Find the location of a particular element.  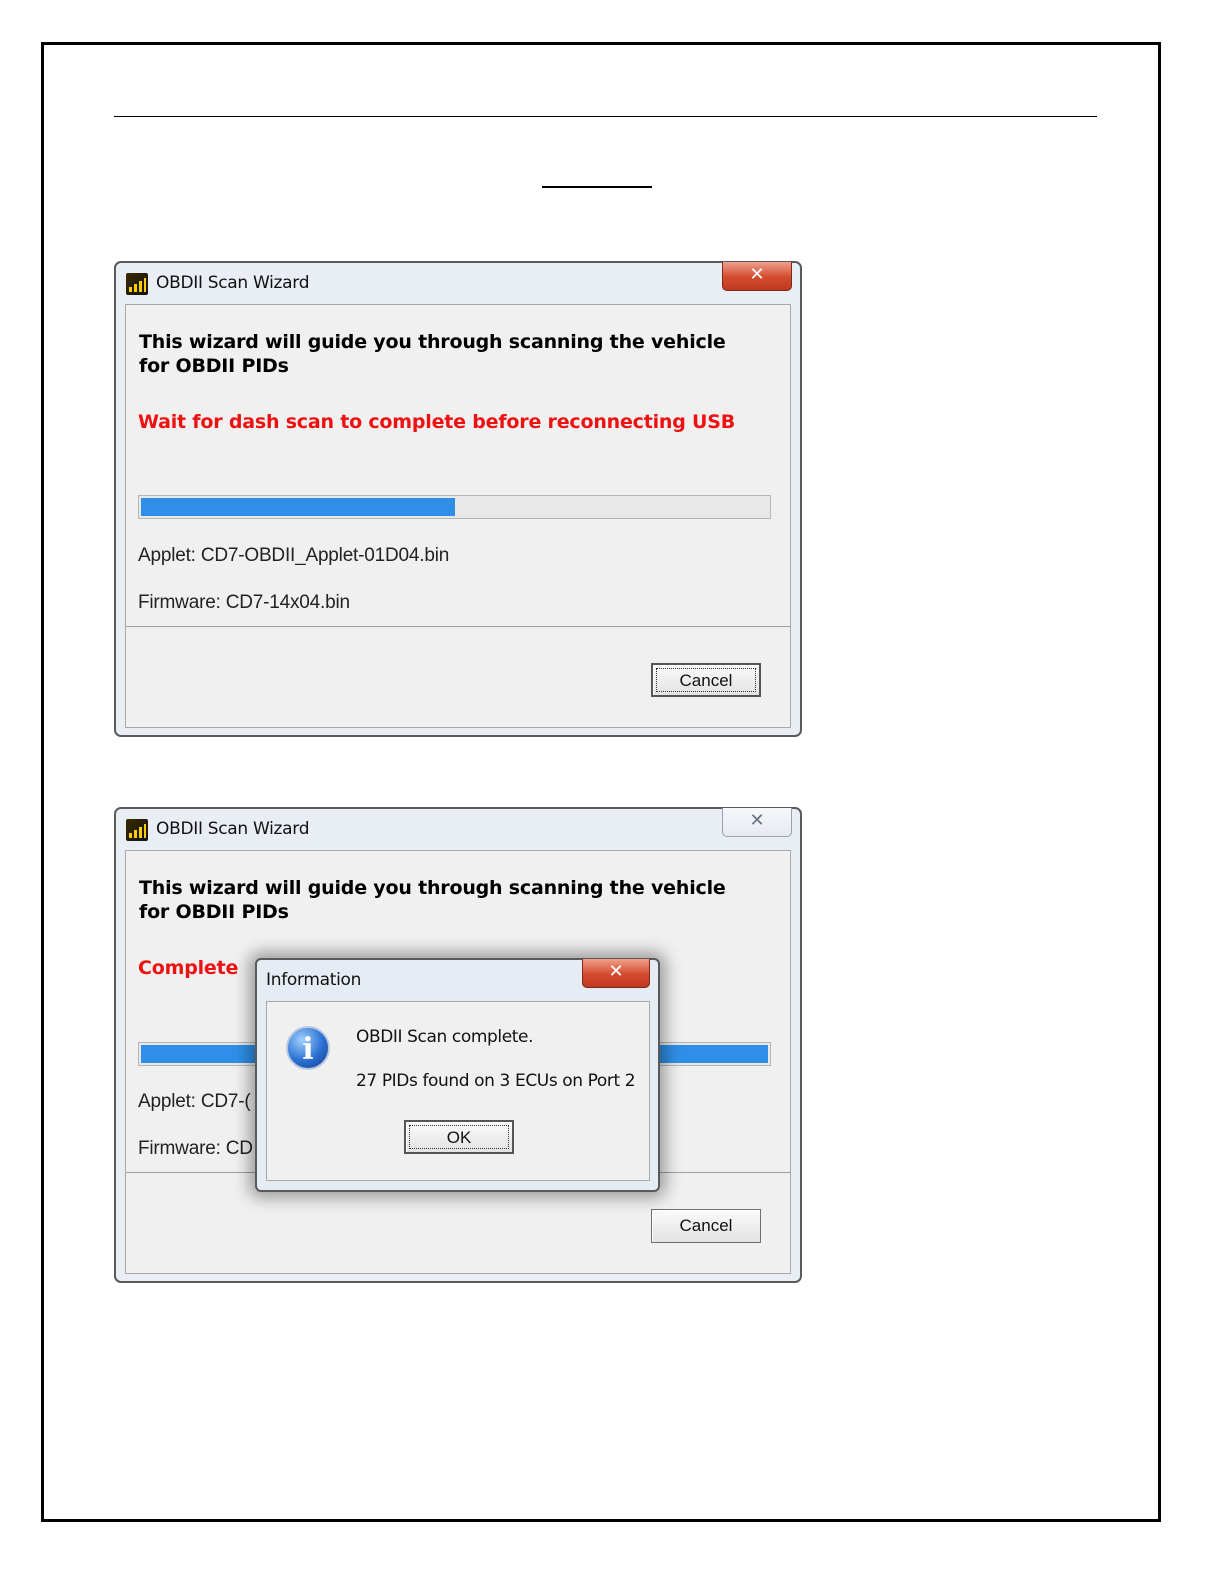

header-rule is located at coordinates (605, 116).